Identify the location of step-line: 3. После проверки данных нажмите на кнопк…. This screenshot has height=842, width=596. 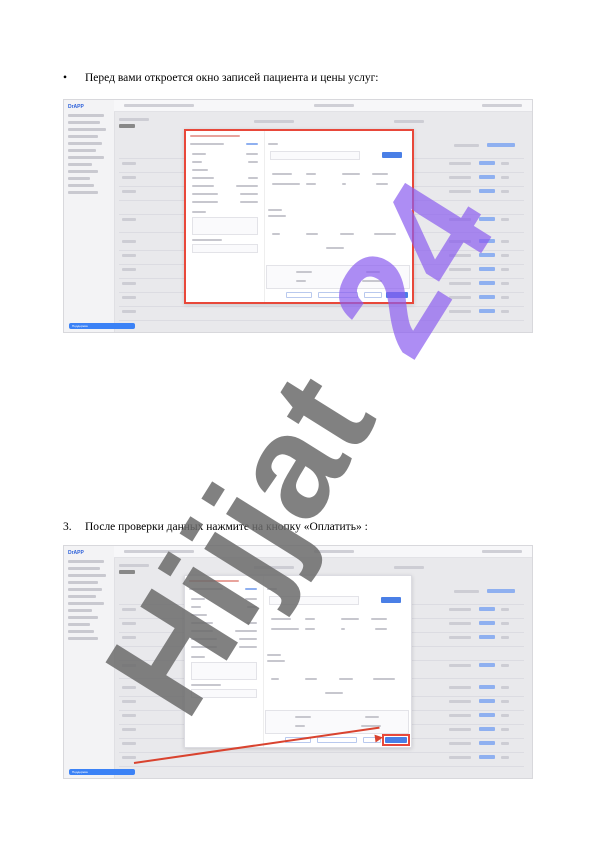
(215, 527).